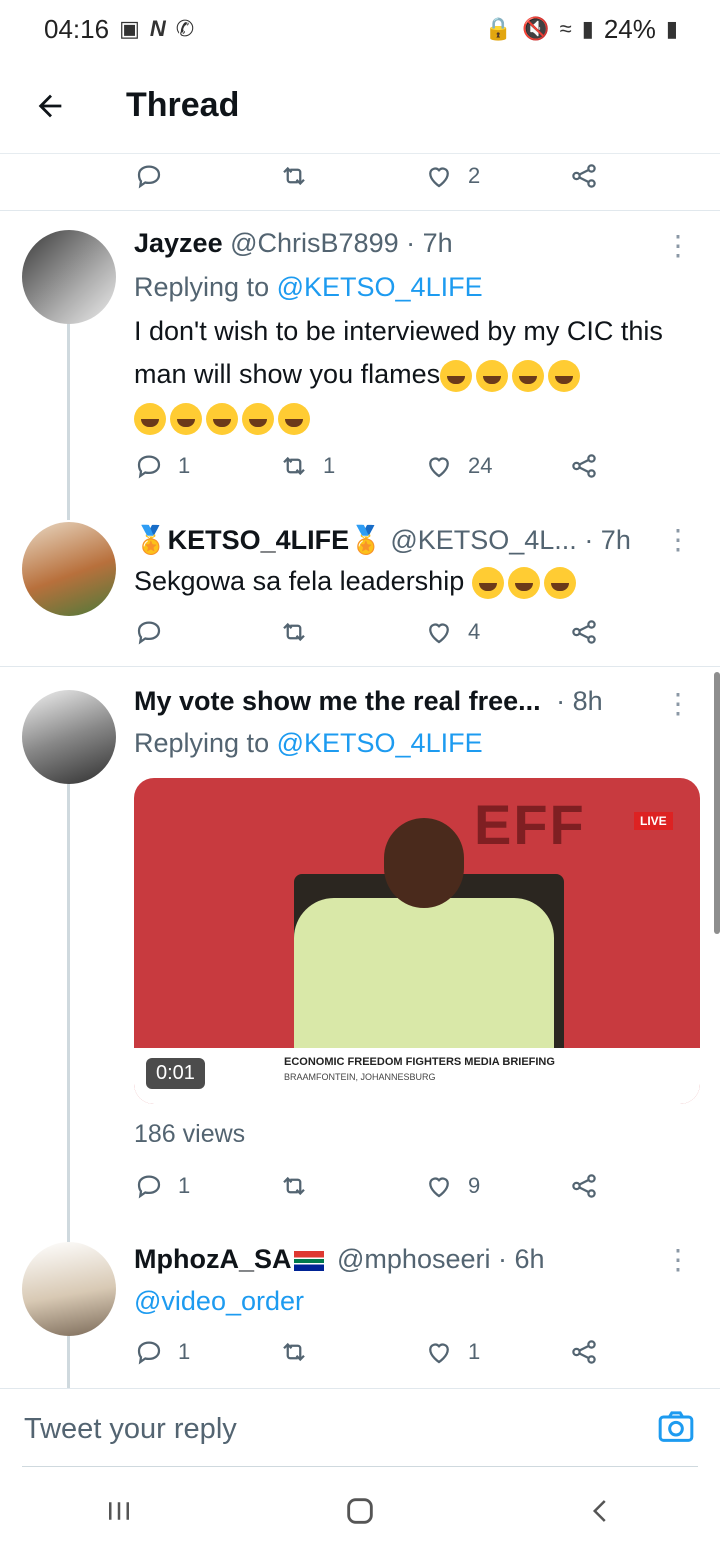 Image resolution: width=720 pixels, height=1560 pixels. What do you see at coordinates (157, 28) in the screenshot?
I see `n-icon: N` at bounding box center [157, 28].